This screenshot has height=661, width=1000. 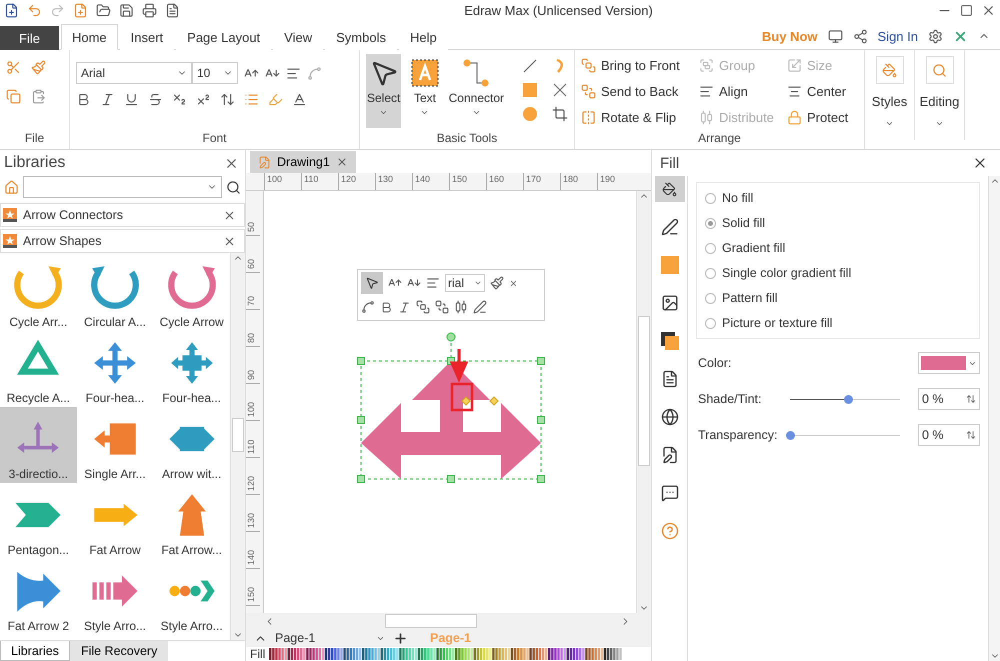 What do you see at coordinates (898, 36) in the screenshot?
I see `sign-in-link: Sign In` at bounding box center [898, 36].